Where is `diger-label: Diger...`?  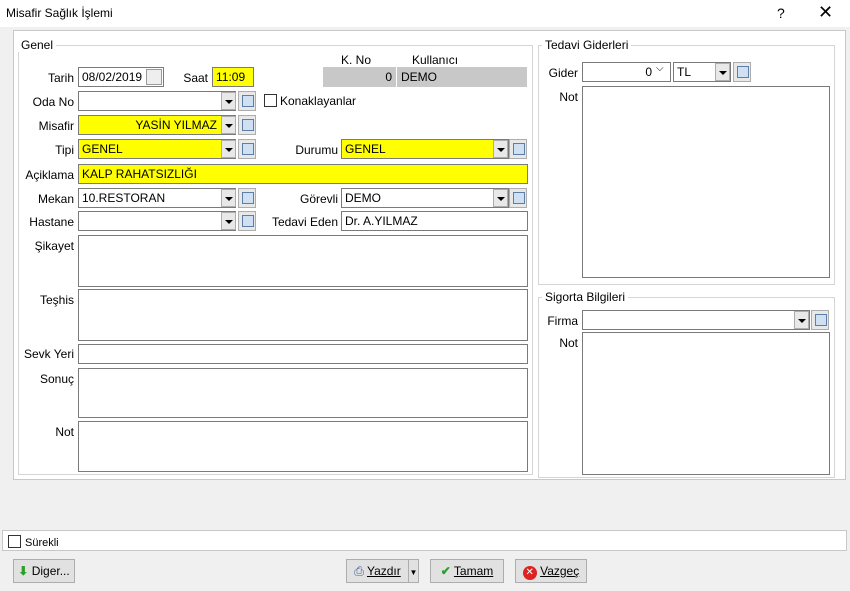
diger-label: Diger... is located at coordinates (50, 571).